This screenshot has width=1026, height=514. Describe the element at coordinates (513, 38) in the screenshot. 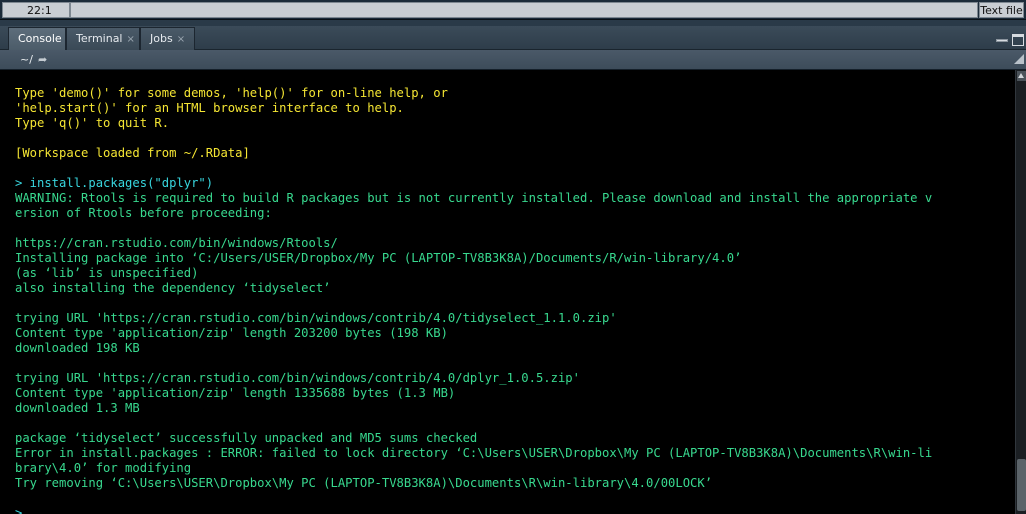

I see `pane-tab-strip: Console Terminal × Jobs ×` at that location.